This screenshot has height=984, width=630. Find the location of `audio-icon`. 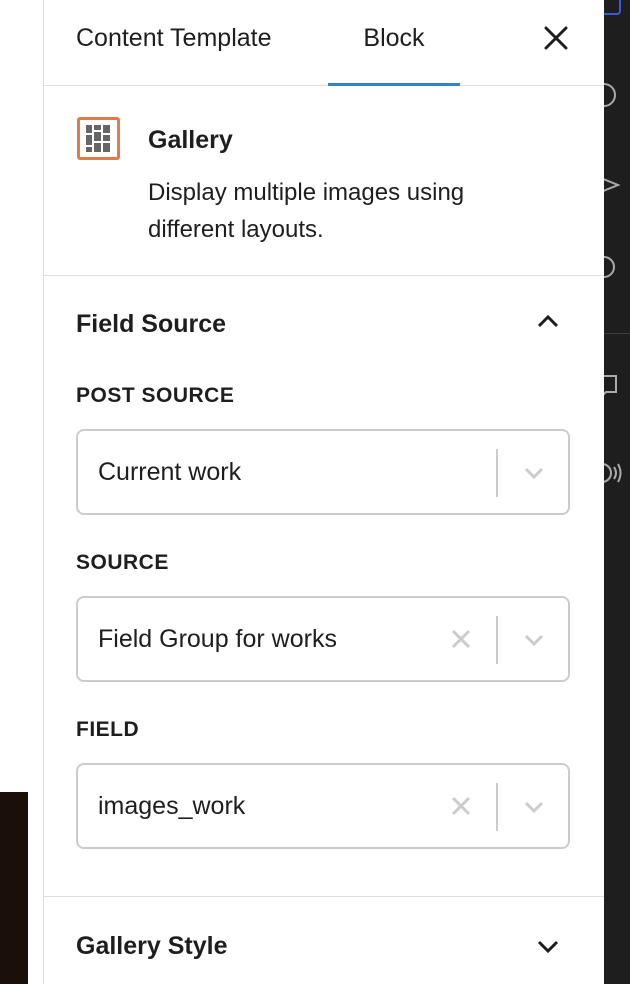

audio-icon is located at coordinates (614, 473).